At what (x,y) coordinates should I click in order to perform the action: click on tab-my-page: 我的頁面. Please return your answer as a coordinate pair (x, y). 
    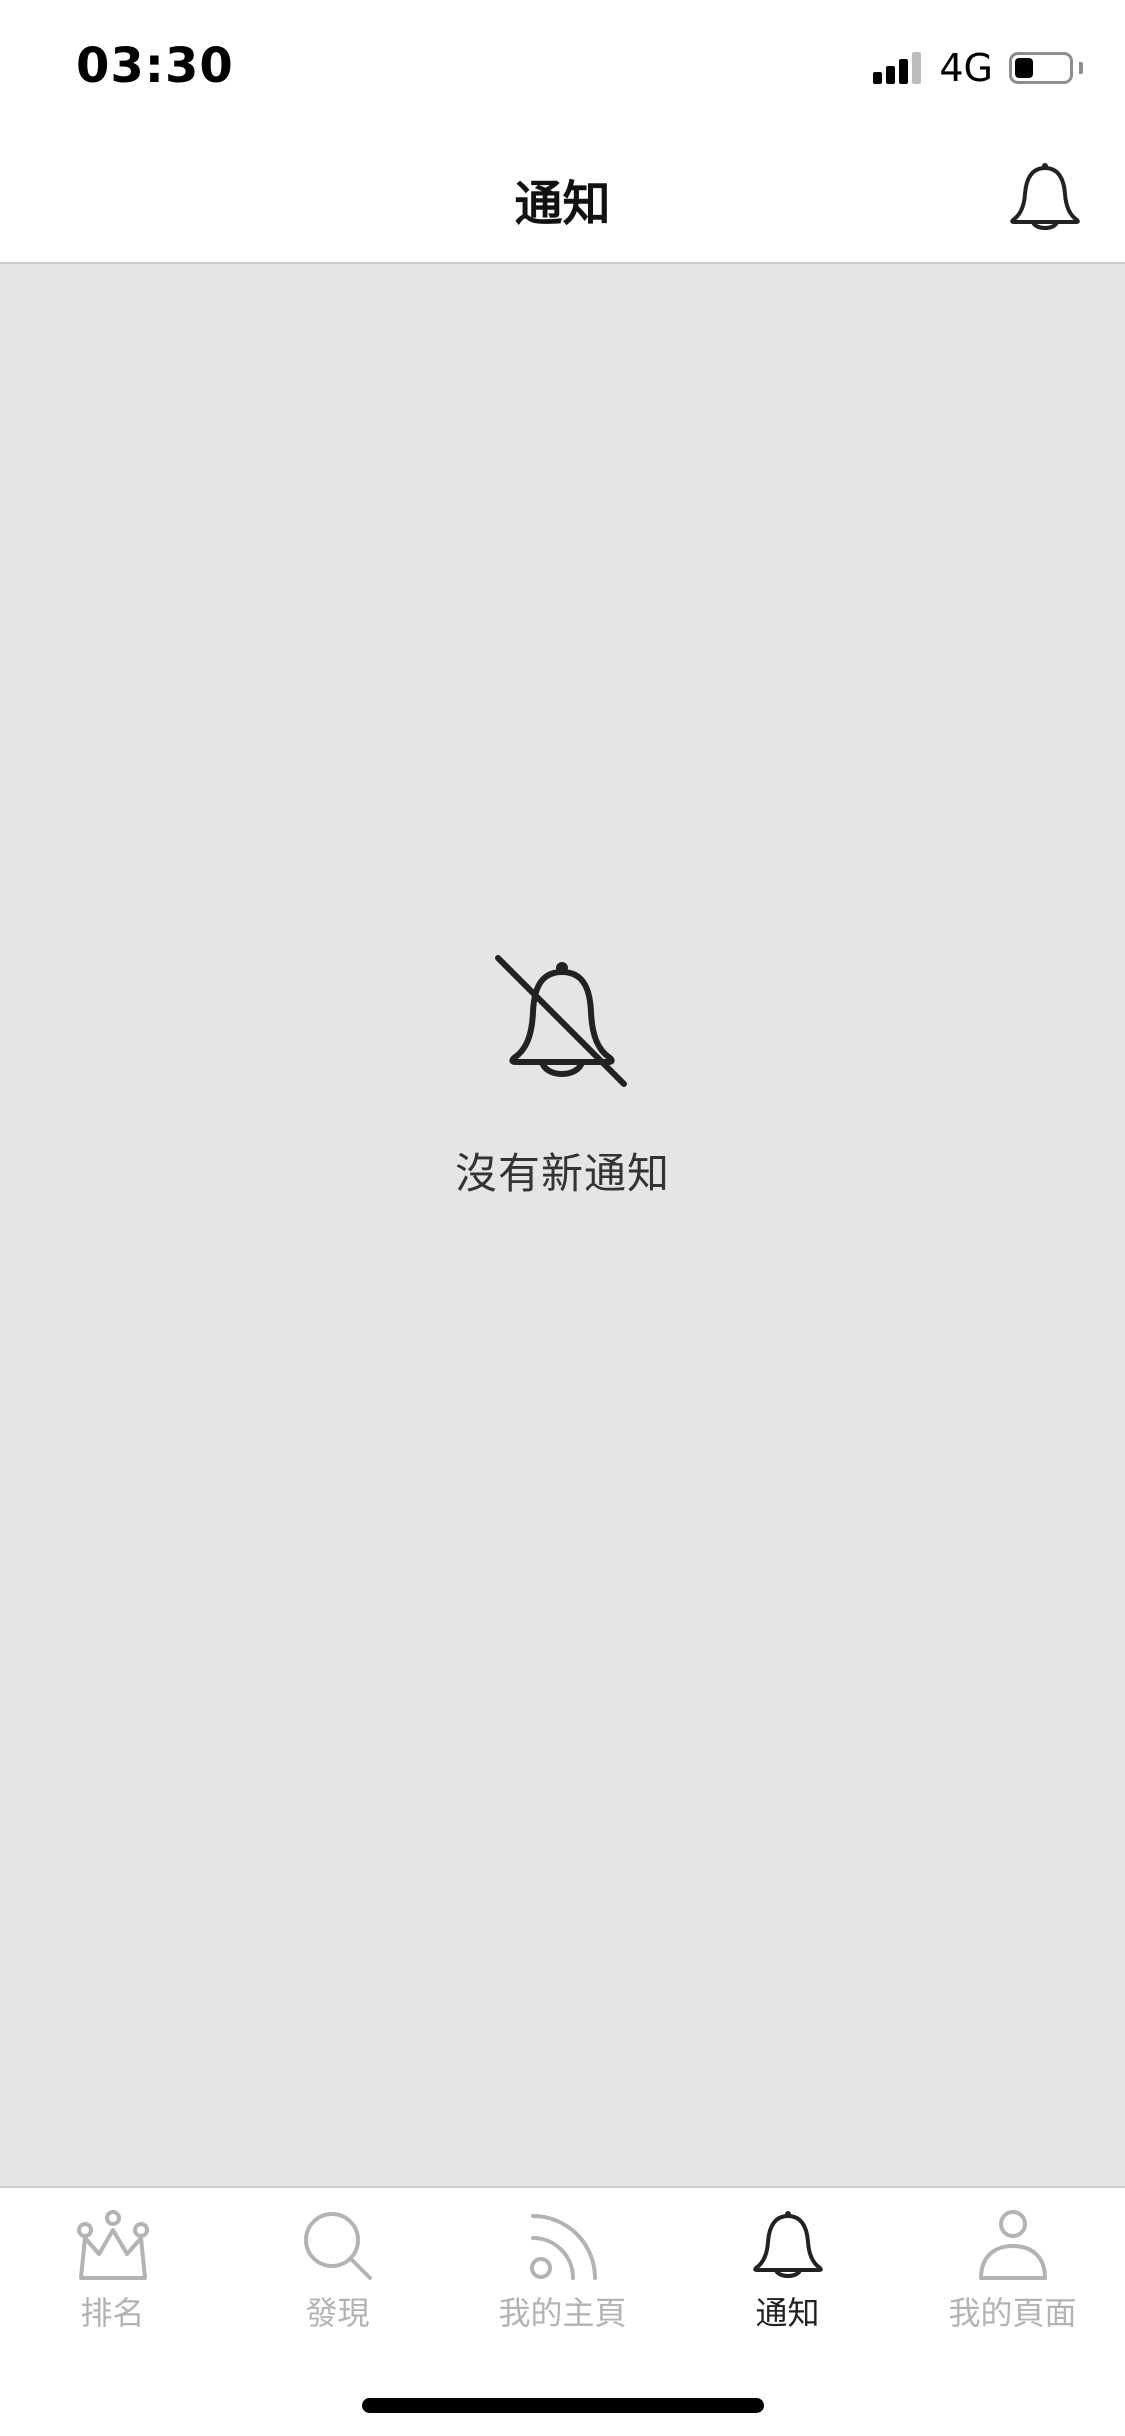
    Looking at the image, I should click on (1012, 2273).